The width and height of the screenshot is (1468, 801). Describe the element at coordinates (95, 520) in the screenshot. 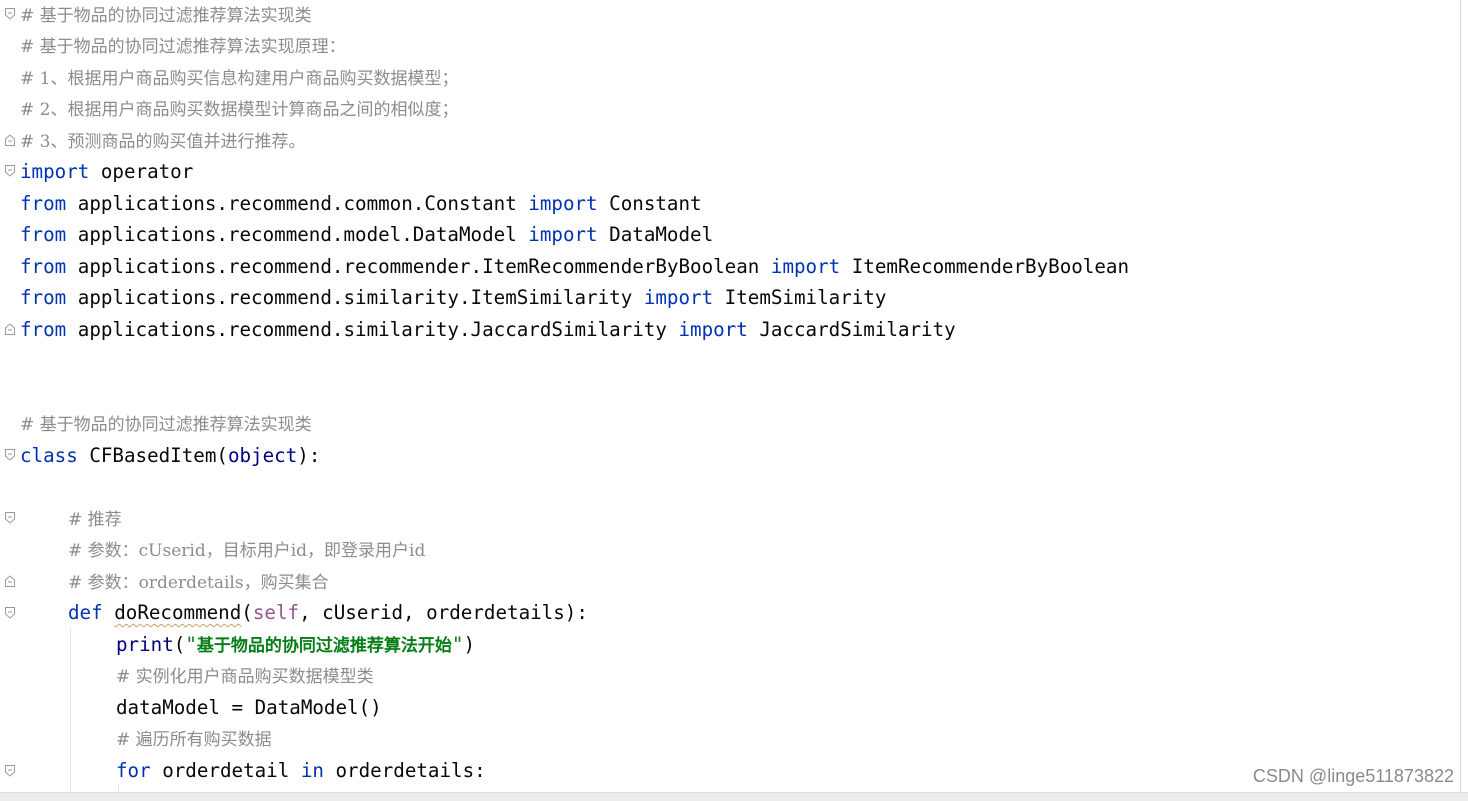

I see `code-line-17: # 推荐` at that location.